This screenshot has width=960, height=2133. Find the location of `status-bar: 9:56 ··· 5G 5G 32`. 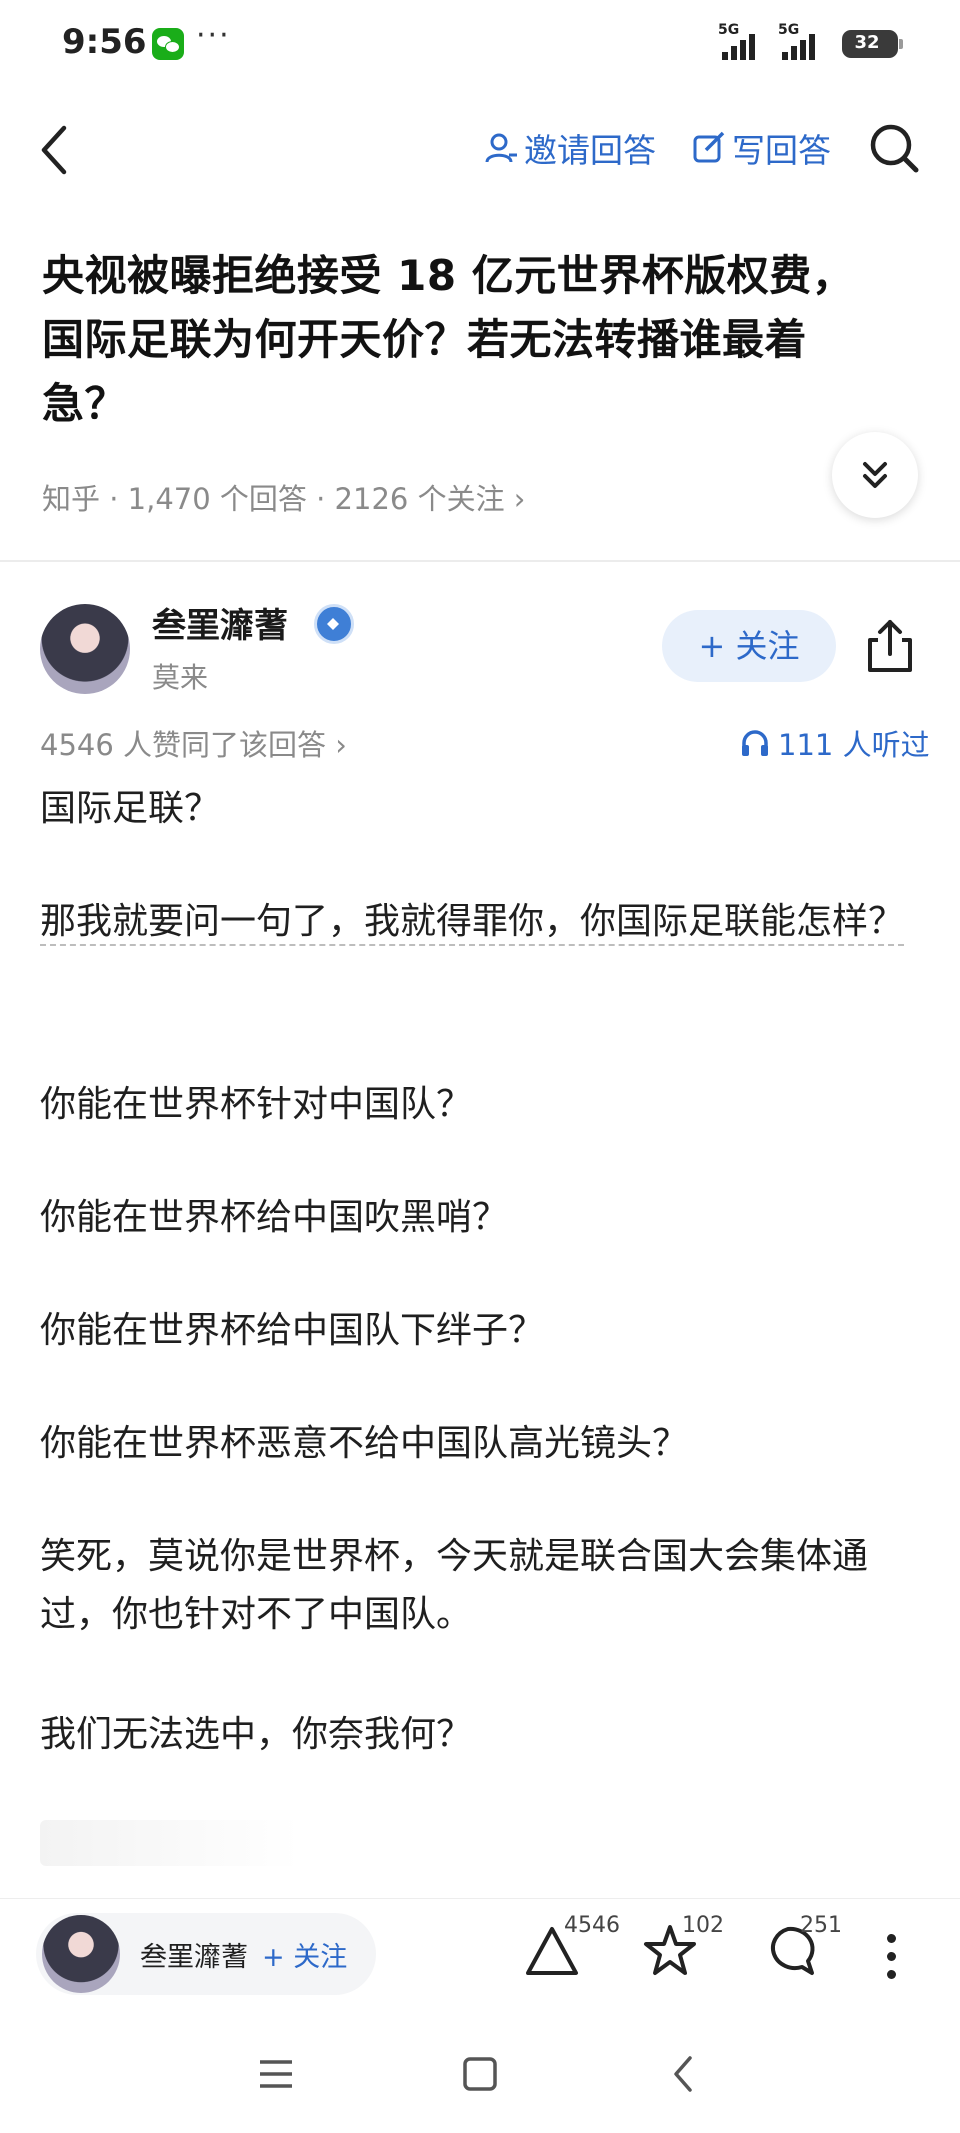

status-bar: 9:56 ··· 5G 5G 32 is located at coordinates (480, 45).